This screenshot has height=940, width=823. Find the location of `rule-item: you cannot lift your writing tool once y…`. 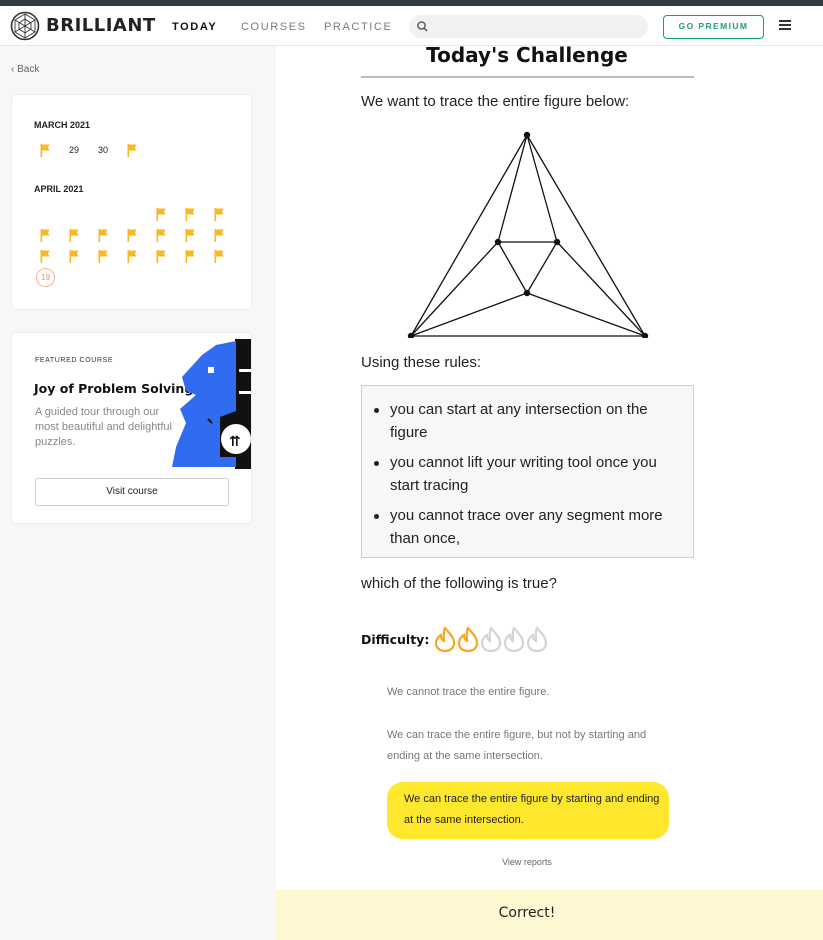

rule-item: you cannot lift your writing tool once y… is located at coordinates (523, 474).